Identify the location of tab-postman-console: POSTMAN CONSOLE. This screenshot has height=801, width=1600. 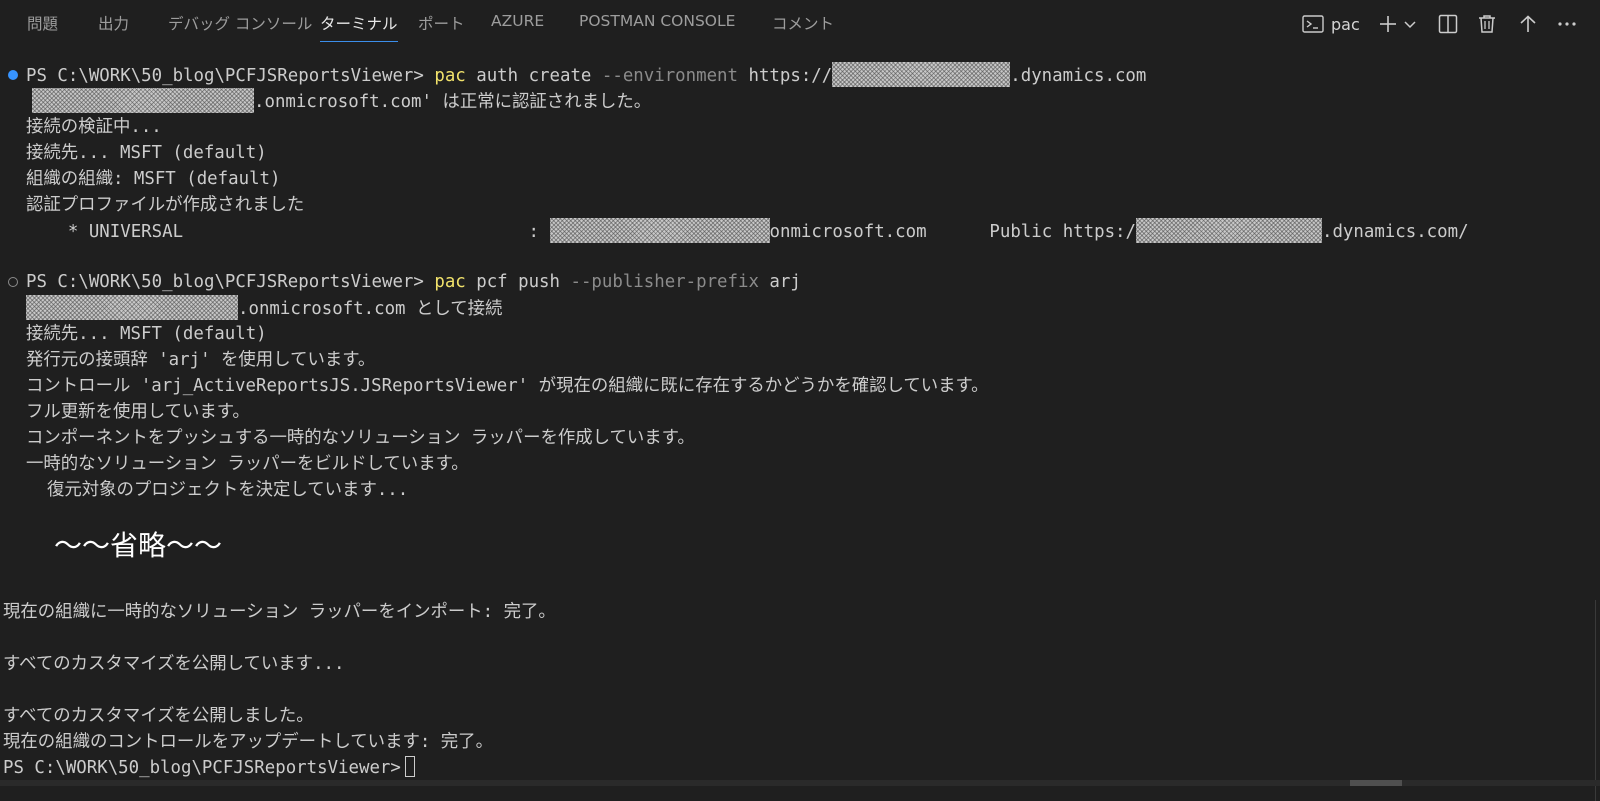
(657, 25).